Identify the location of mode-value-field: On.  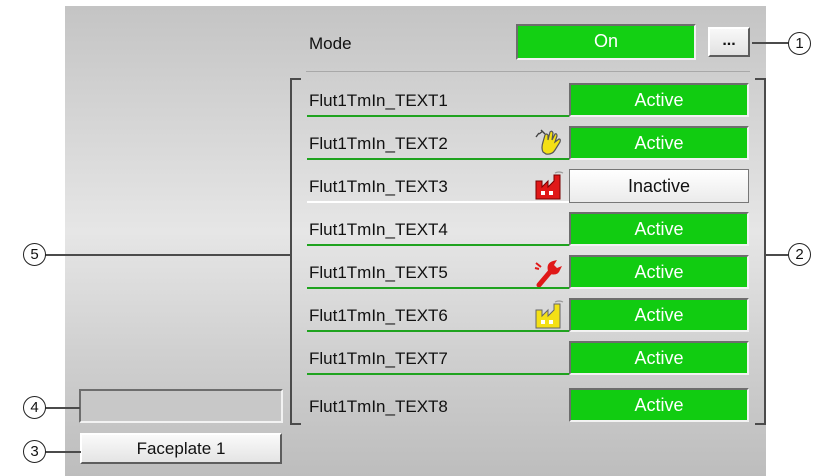
(606, 42).